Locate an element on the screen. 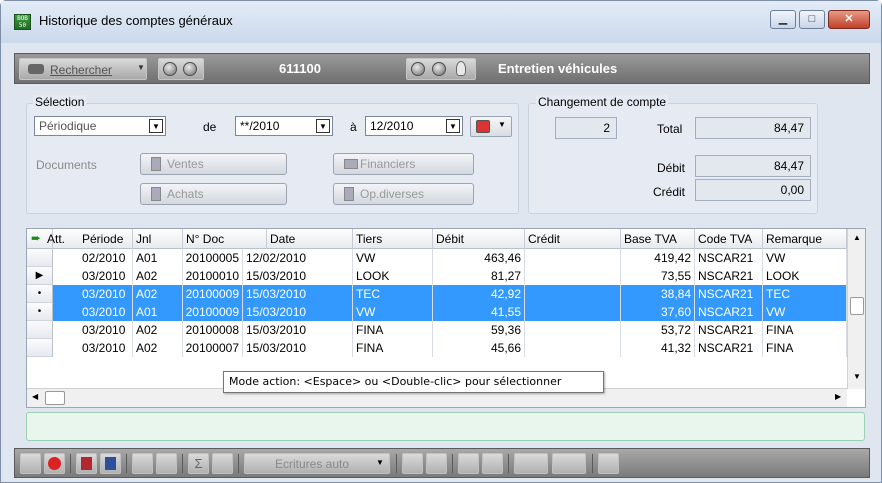 This screenshot has width=882, height=483. cell-tiers: LOOK is located at coordinates (393, 276).